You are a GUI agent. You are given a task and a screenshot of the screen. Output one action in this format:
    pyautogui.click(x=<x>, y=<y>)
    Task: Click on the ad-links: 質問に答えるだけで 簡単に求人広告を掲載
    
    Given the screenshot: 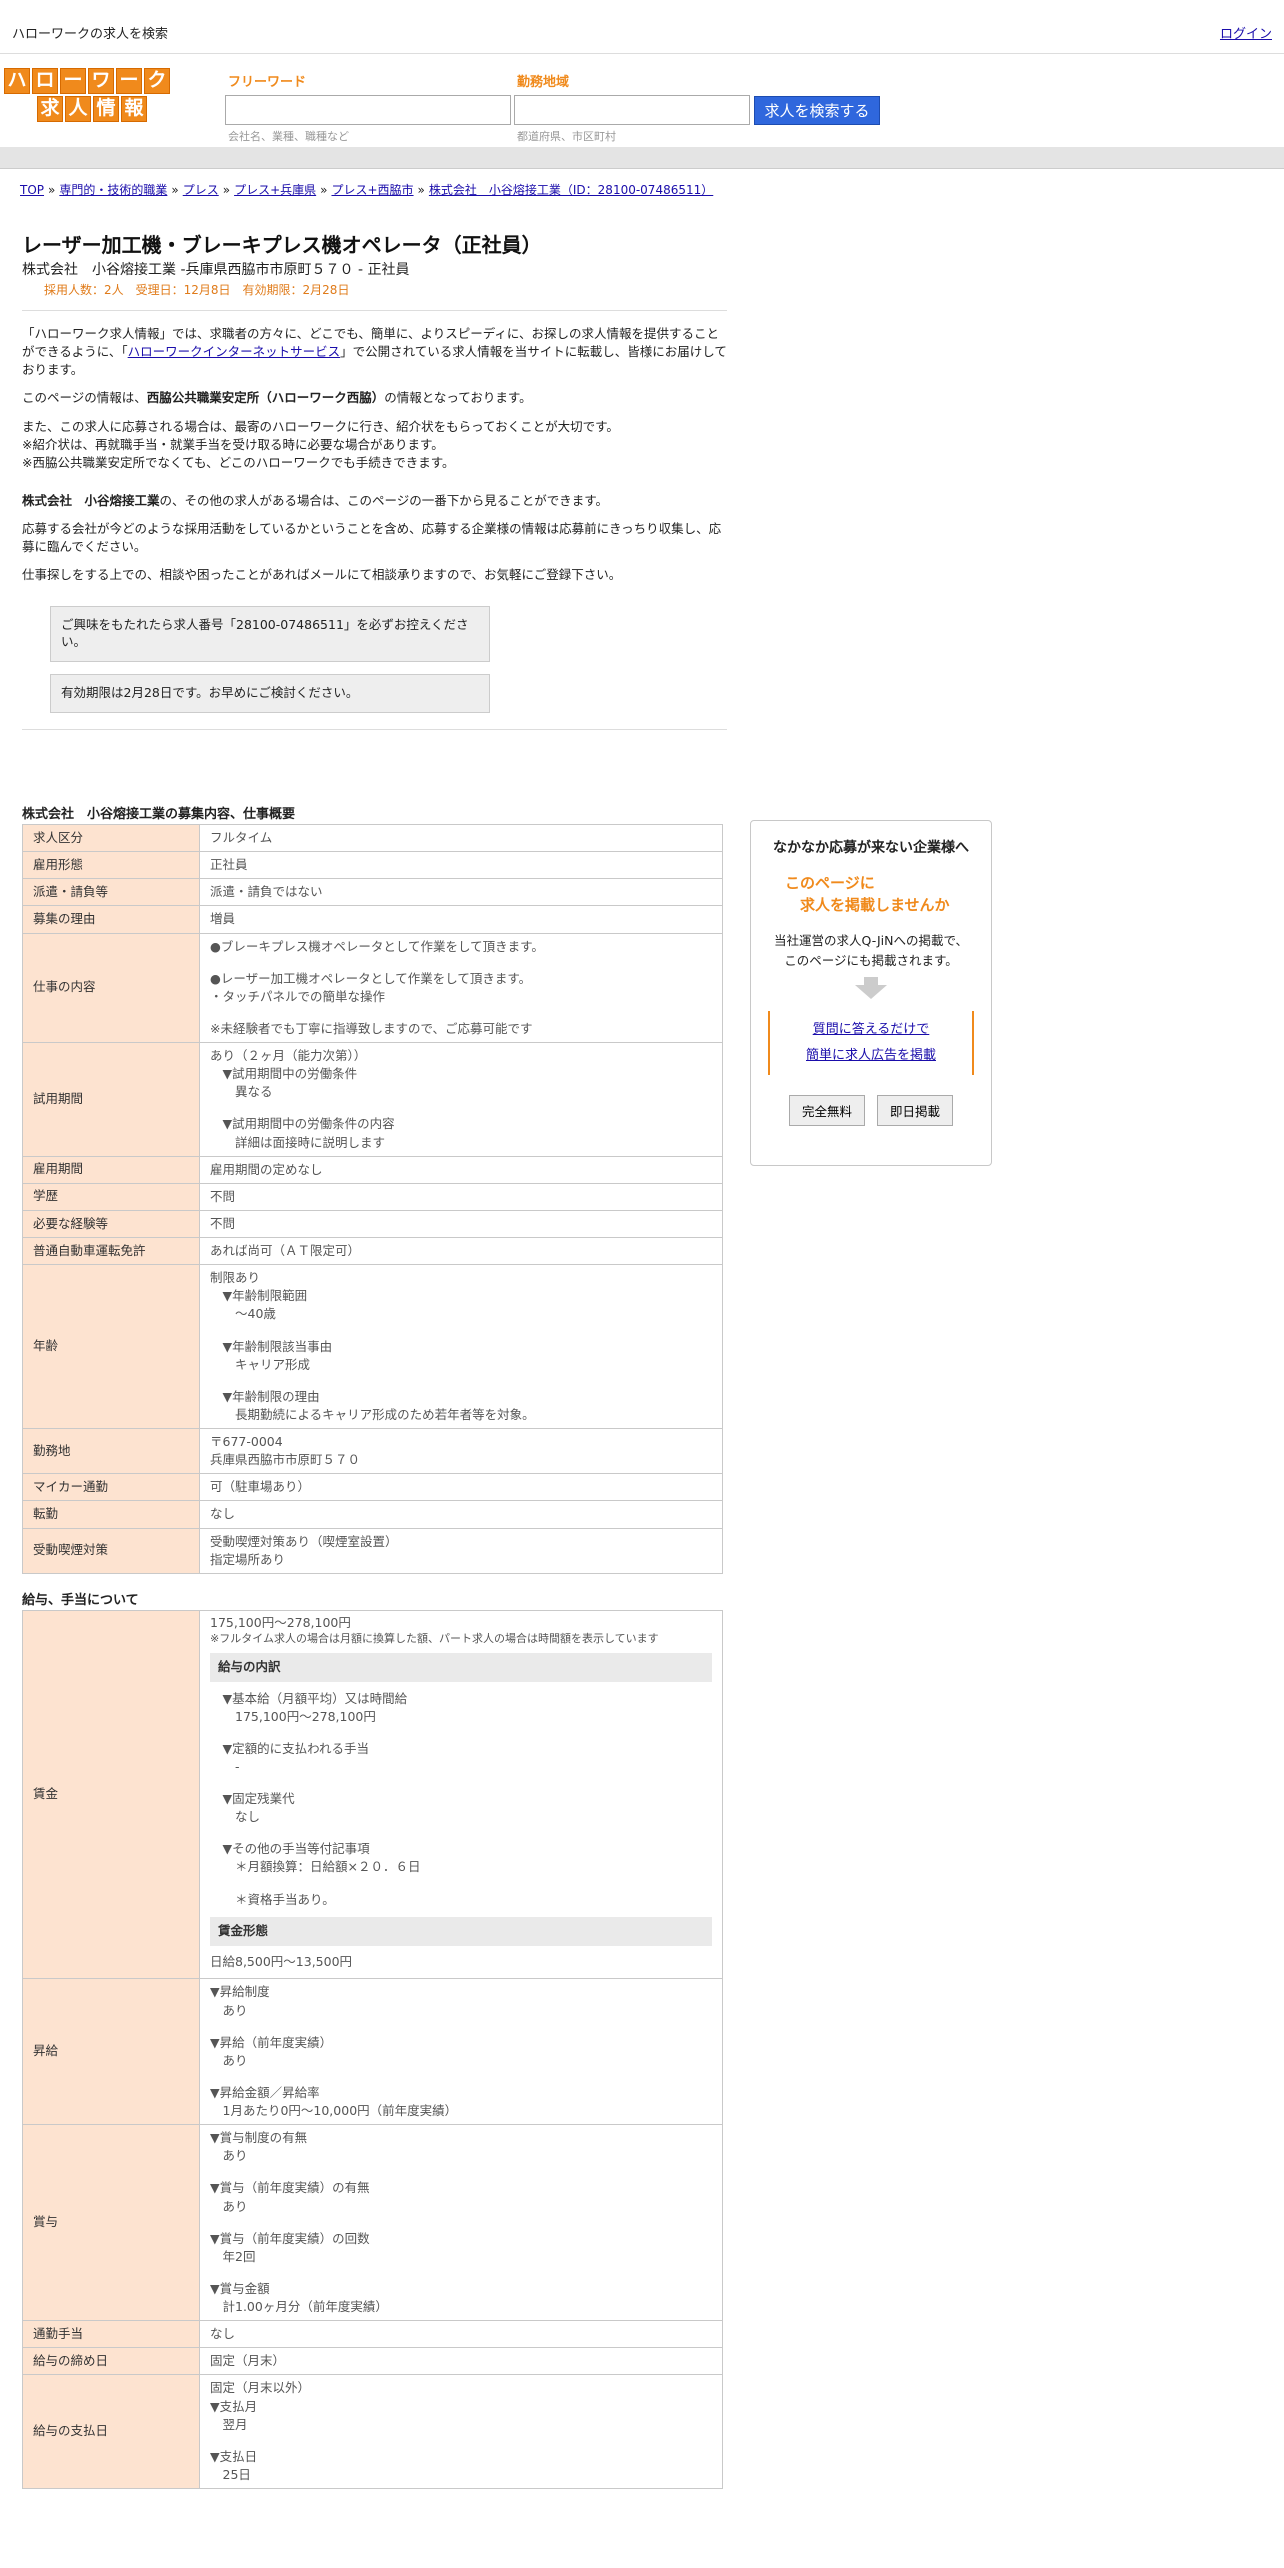 What is the action you would take?
    pyautogui.click(x=871, y=1042)
    